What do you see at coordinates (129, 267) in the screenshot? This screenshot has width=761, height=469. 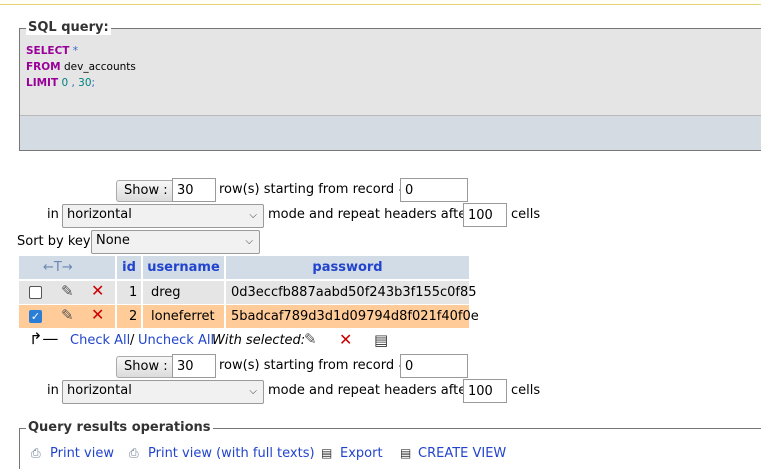 I see `column-header-id: id` at bounding box center [129, 267].